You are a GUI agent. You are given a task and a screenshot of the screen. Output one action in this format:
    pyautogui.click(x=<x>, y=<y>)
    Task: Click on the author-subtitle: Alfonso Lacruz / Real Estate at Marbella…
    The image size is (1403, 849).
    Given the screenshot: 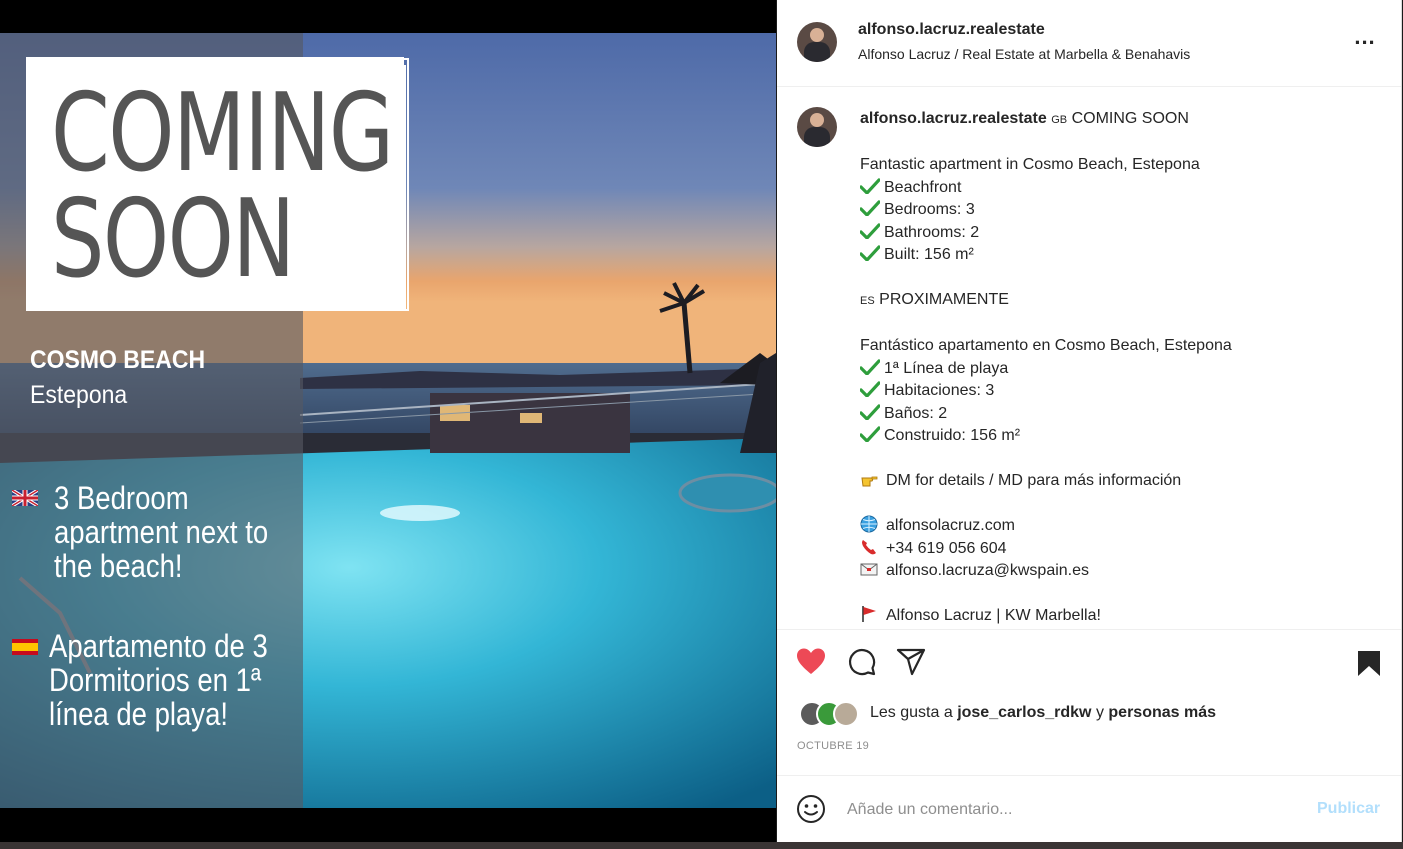 What is the action you would take?
    pyautogui.click(x=1024, y=54)
    